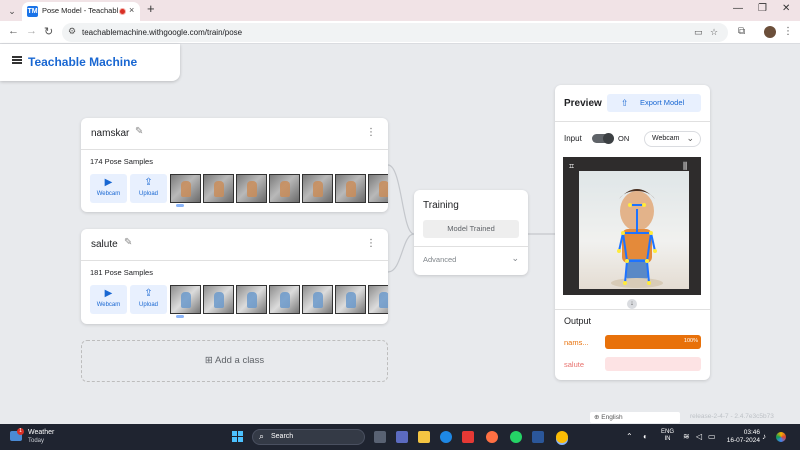  I want to click on cast-icon: ▭, so click(698, 32).